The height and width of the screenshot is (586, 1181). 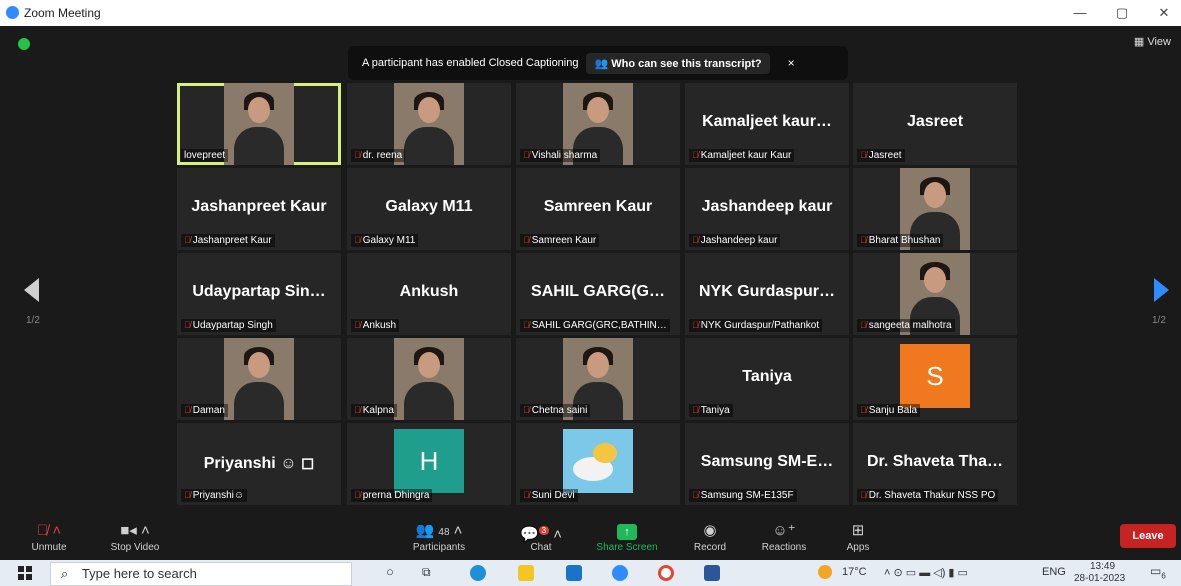 I want to click on participant-name-label: 🎙̸ Ankush, so click(x=375, y=325).